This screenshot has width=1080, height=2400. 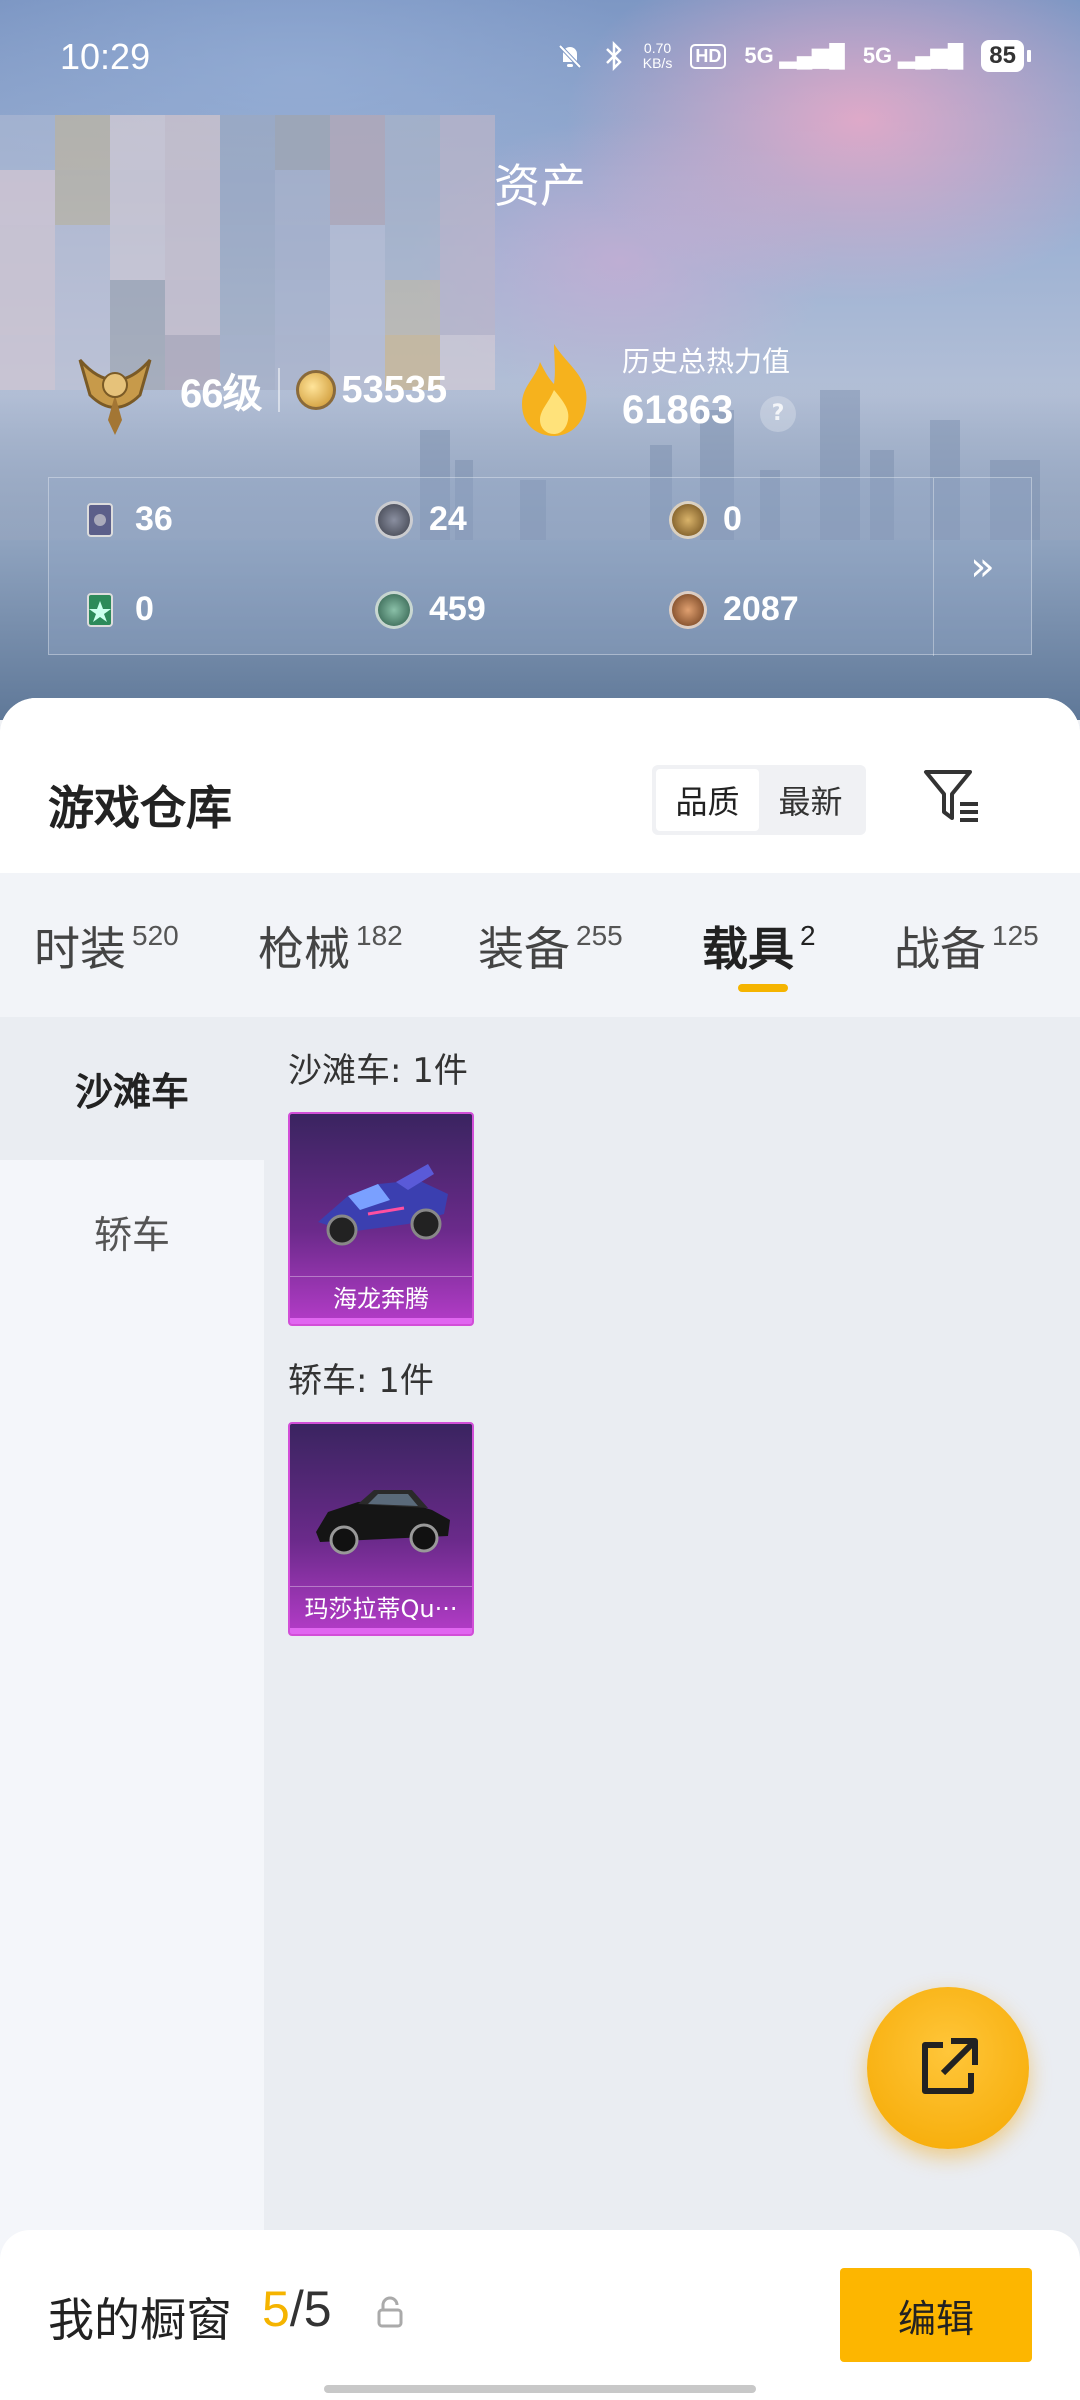 What do you see at coordinates (810, 800) in the screenshot?
I see `sort-latest-button: 最新` at bounding box center [810, 800].